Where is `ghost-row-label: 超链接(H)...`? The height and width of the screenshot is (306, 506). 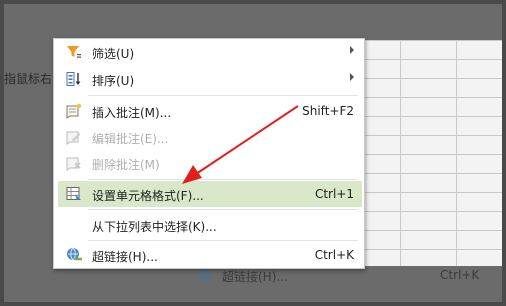 ghost-row-label: 超链接(H)... is located at coordinates (255, 277).